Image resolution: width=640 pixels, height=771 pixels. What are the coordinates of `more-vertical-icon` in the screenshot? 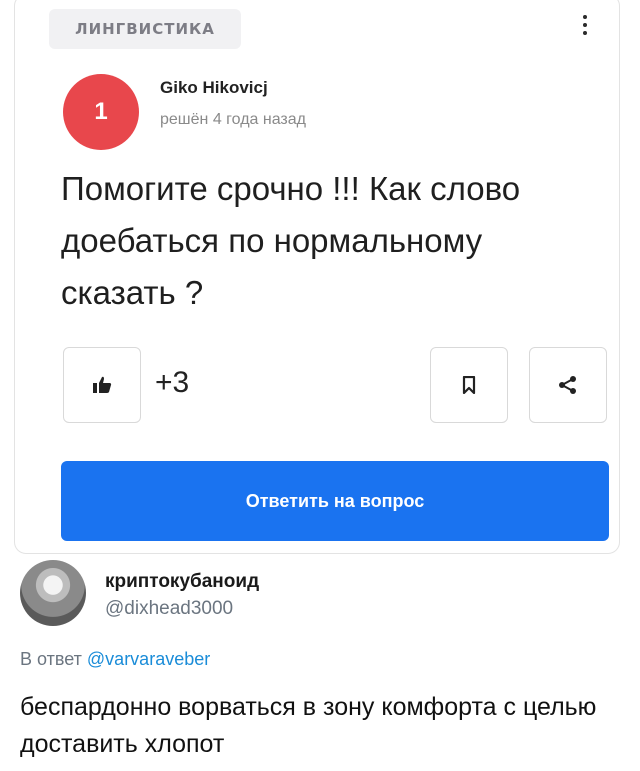 It's located at (585, 27).